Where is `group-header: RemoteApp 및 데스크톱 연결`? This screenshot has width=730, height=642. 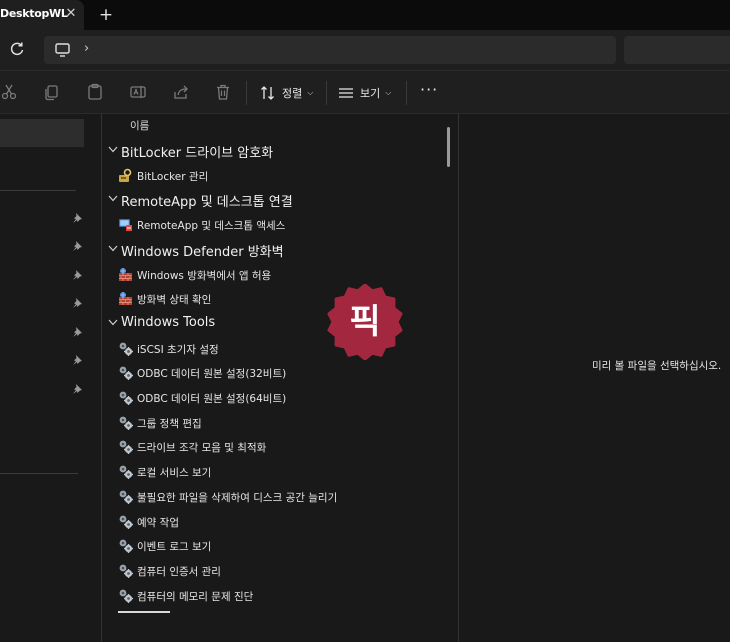 group-header: RemoteApp 및 데스크톱 연결 is located at coordinates (272, 200).